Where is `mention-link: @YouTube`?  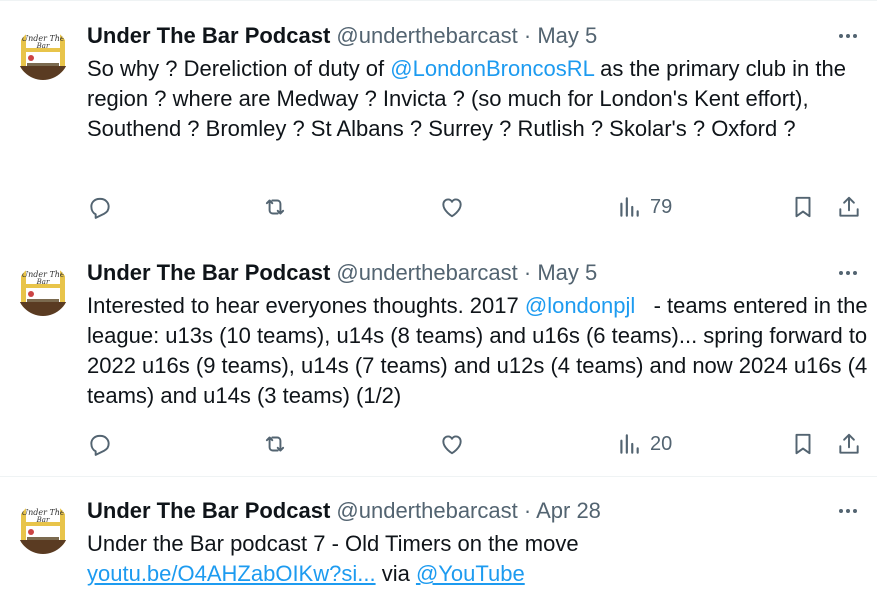
mention-link: @YouTube is located at coordinates (470, 573).